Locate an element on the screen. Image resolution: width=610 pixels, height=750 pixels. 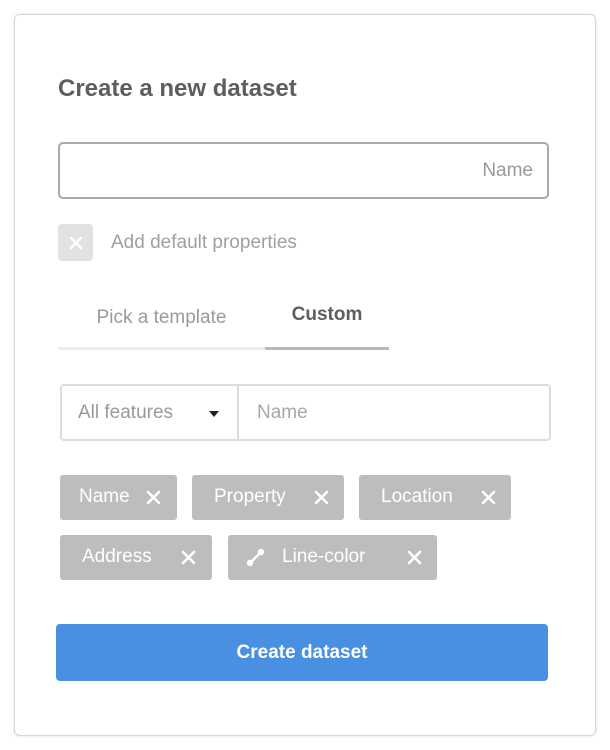
tab-pick-template: Pick a template is located at coordinates (161, 322).